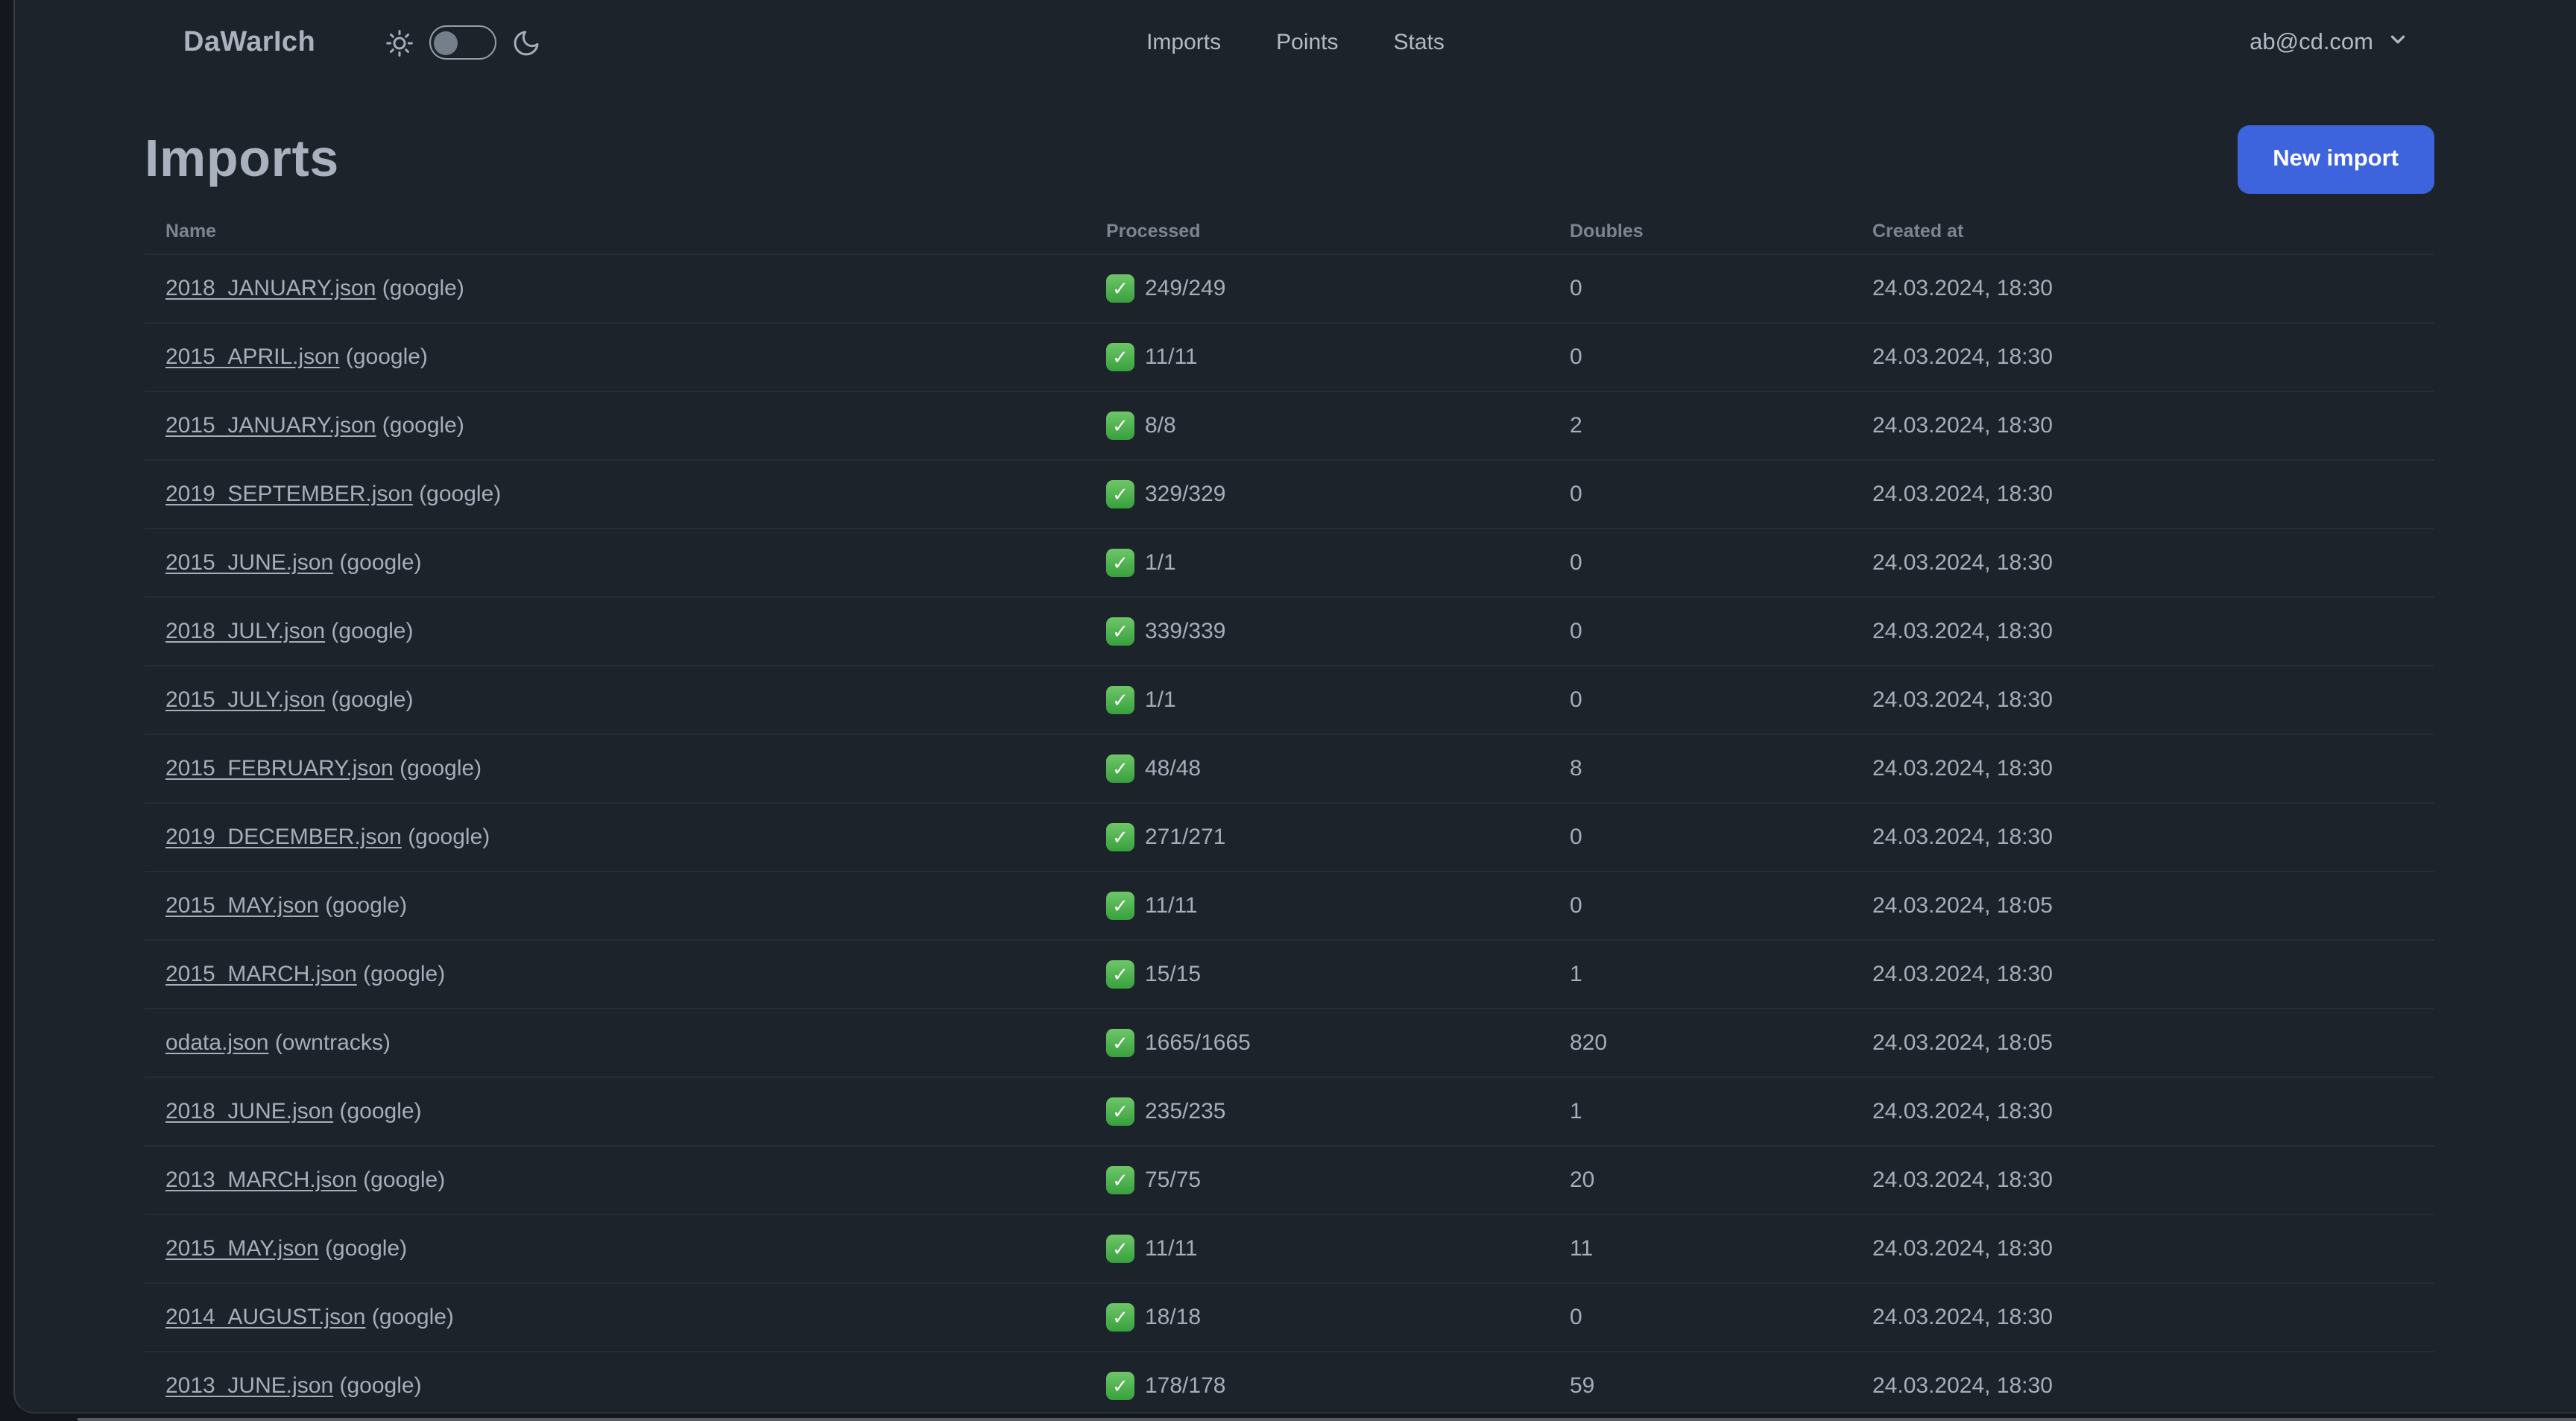 The height and width of the screenshot is (1421, 2576). I want to click on import-file-link: 2019_SEPTEMBER.json, so click(289, 494).